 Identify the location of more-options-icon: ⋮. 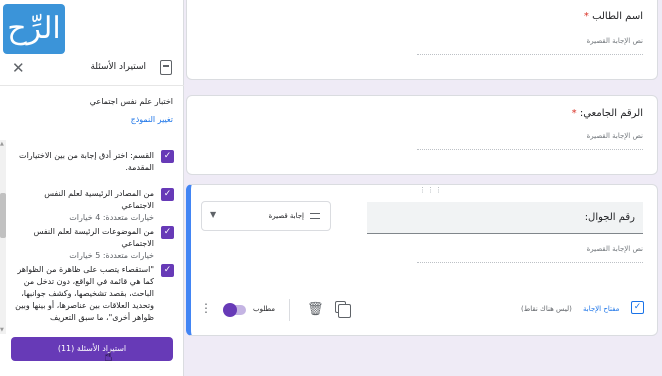
(206, 308).